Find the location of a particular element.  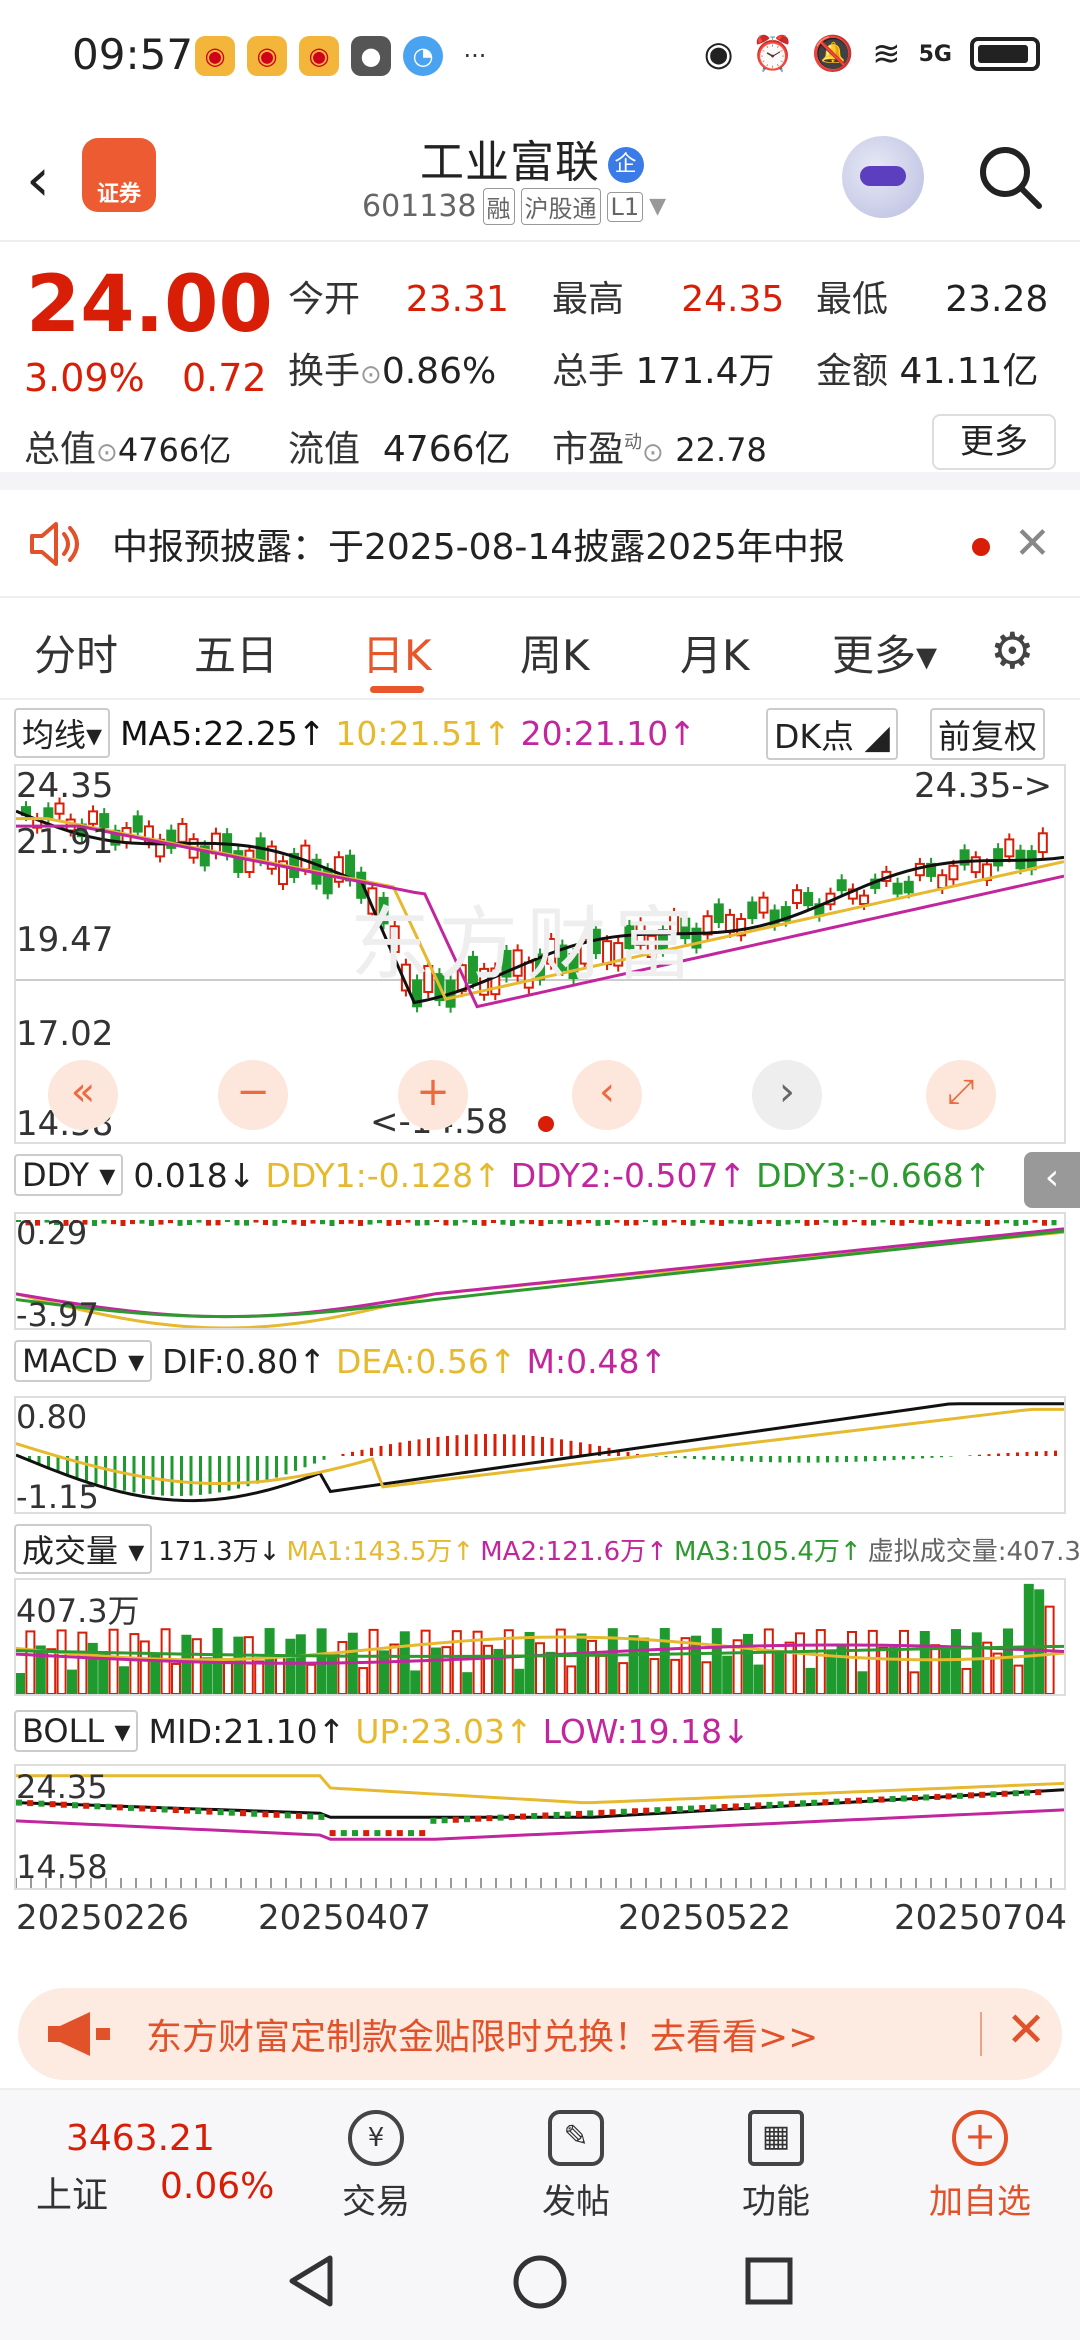

volume-selector: 成交量 ▾ is located at coordinates (83, 1549).